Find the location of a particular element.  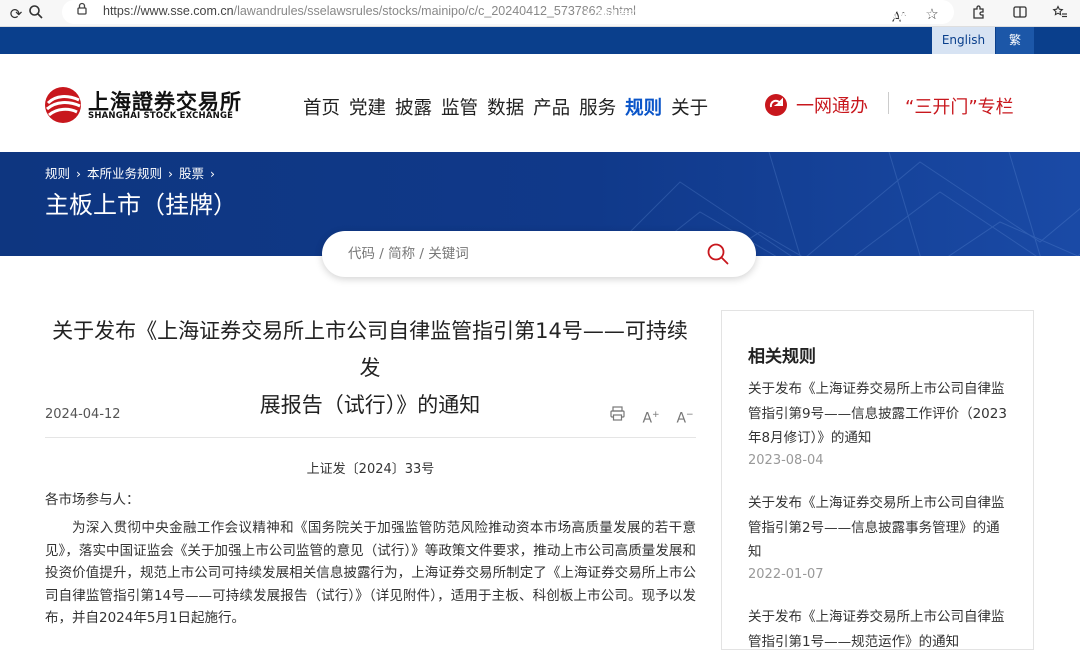

weibo-weixin-link: 微博微信 is located at coordinates (909, 15).